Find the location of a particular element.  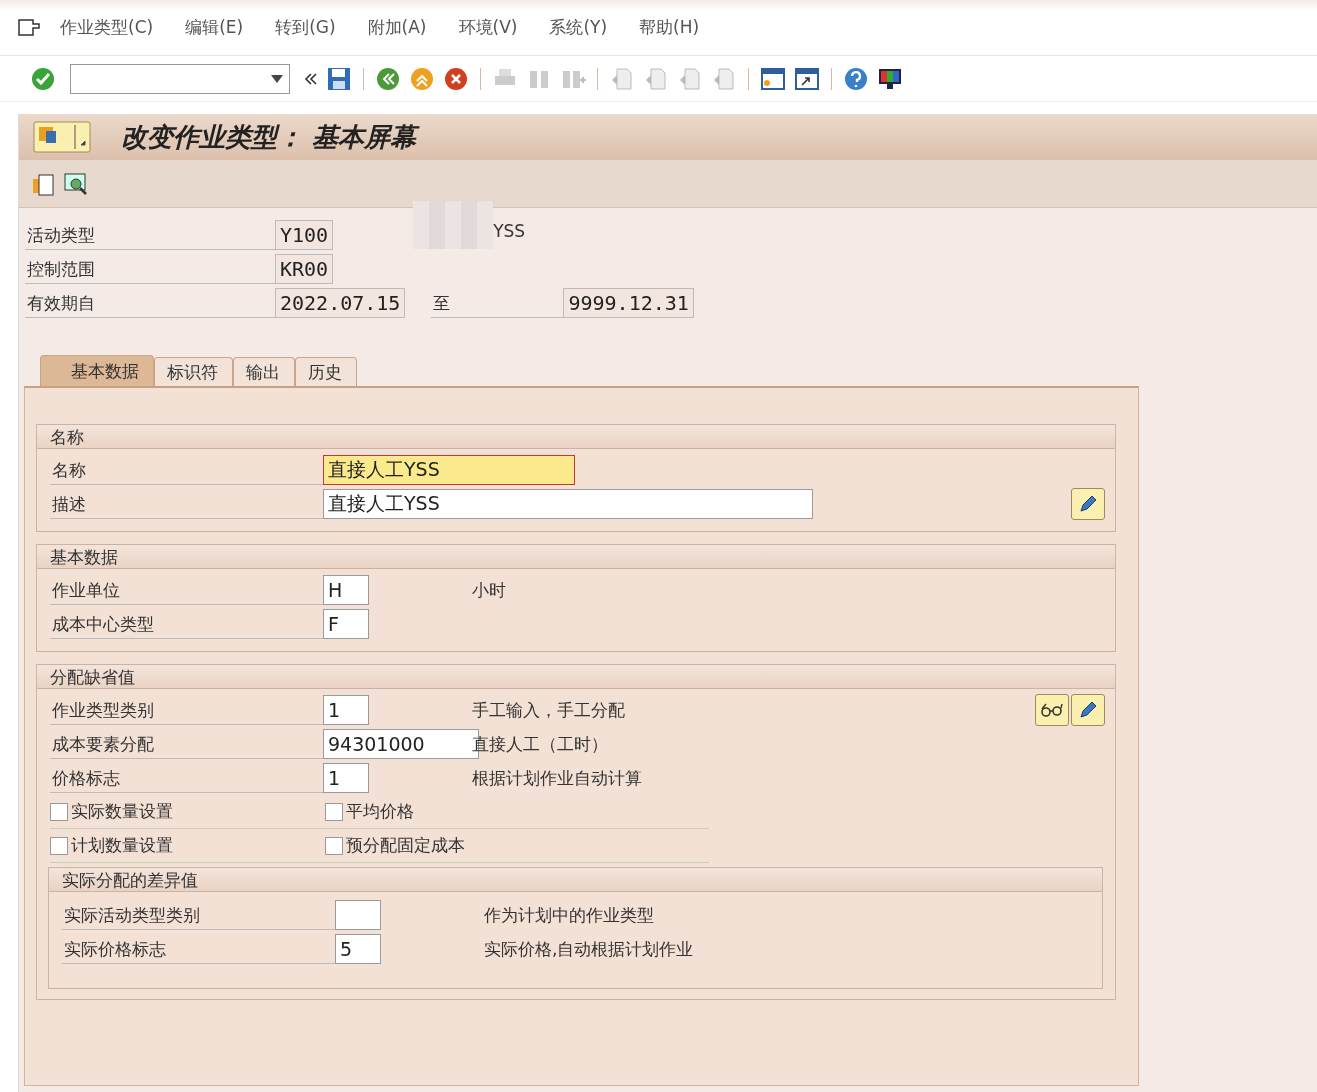

tab: 输出 is located at coordinates (264, 371).